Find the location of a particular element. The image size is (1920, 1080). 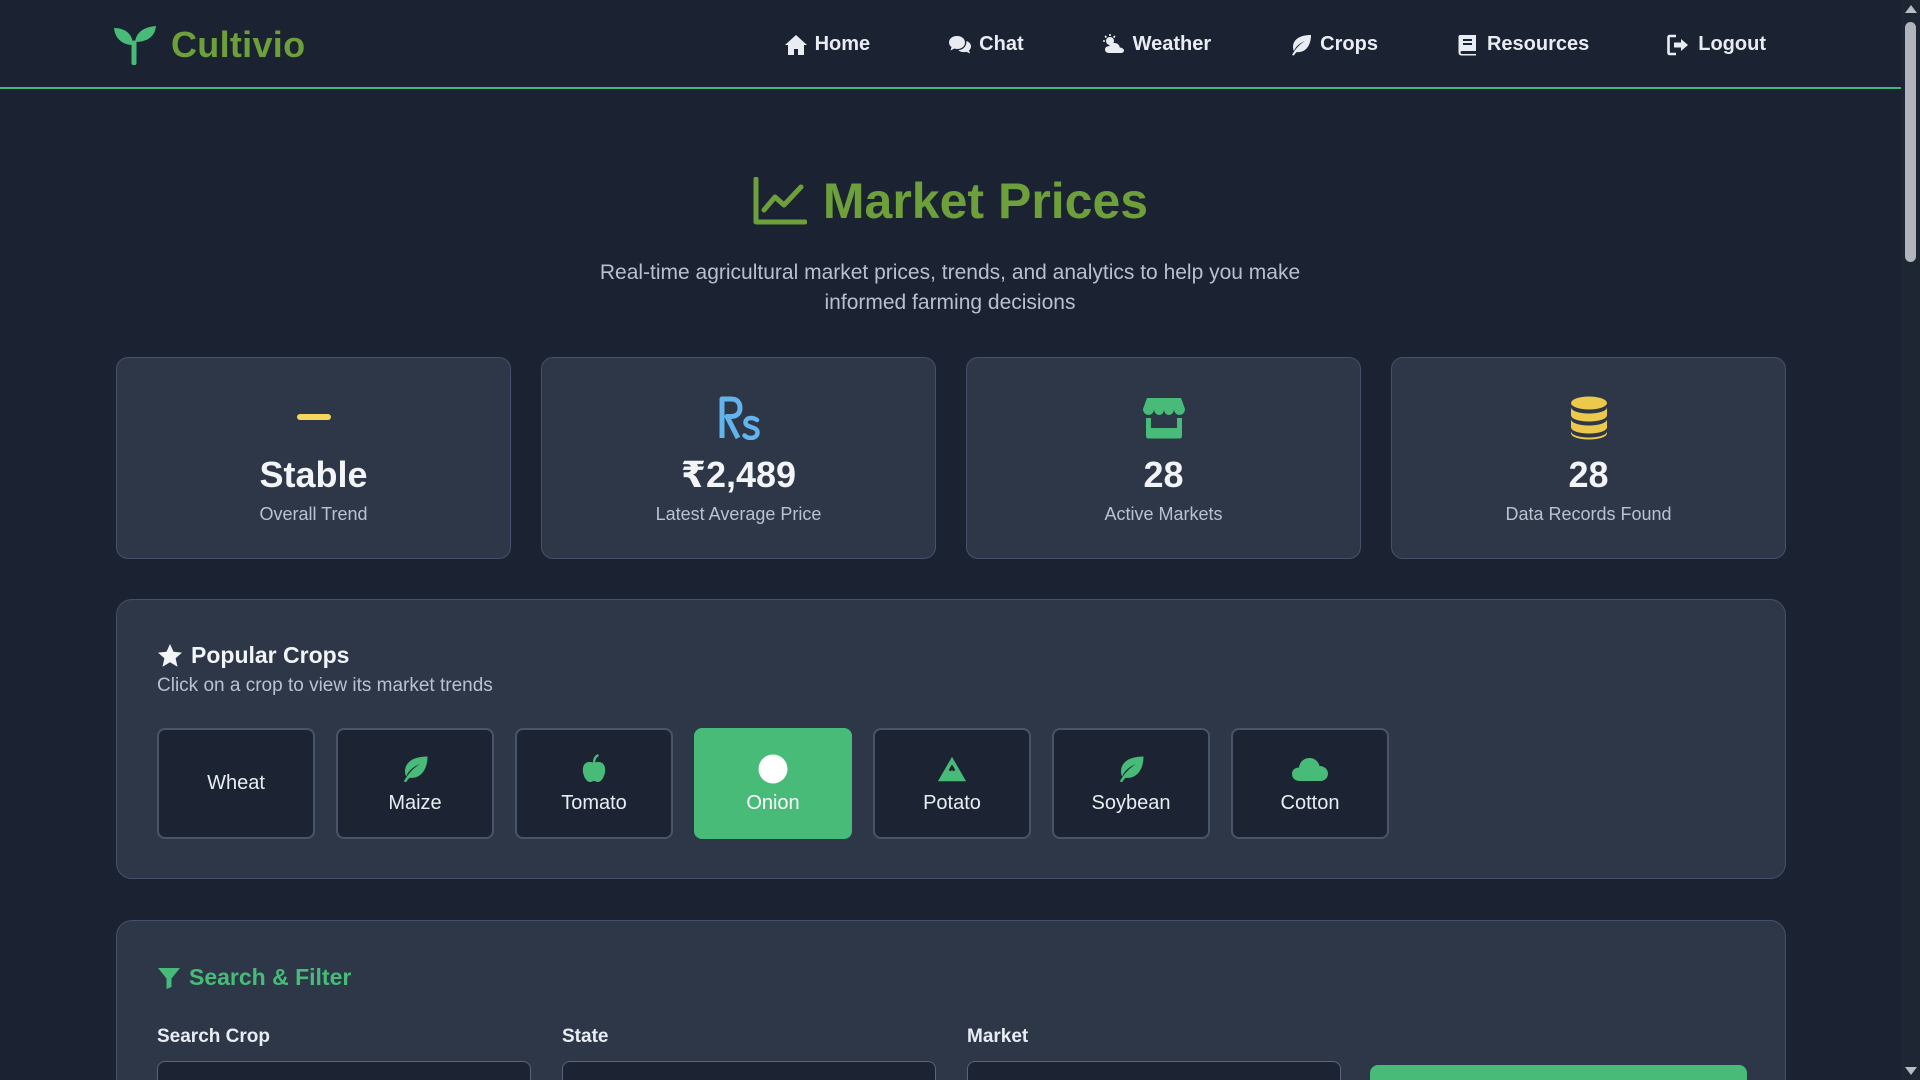

nav-weather-label: Weather is located at coordinates (1172, 44).